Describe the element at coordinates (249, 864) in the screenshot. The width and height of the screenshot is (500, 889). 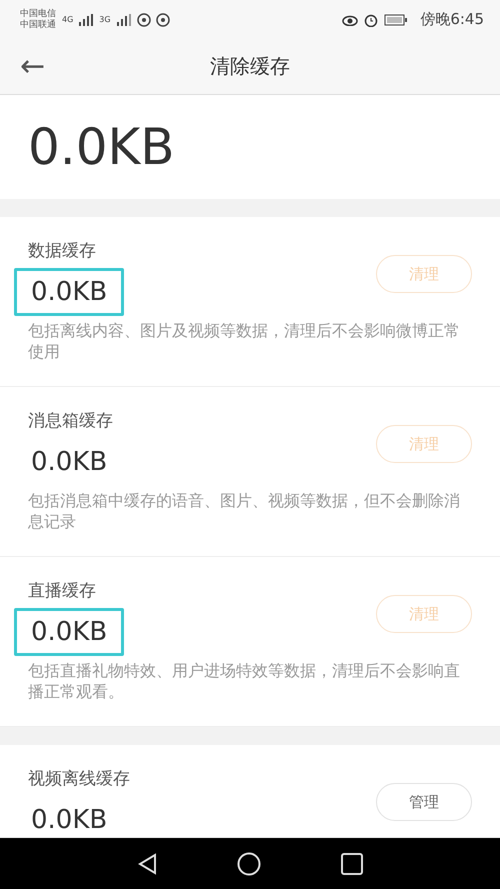
I see `home-icon` at that location.